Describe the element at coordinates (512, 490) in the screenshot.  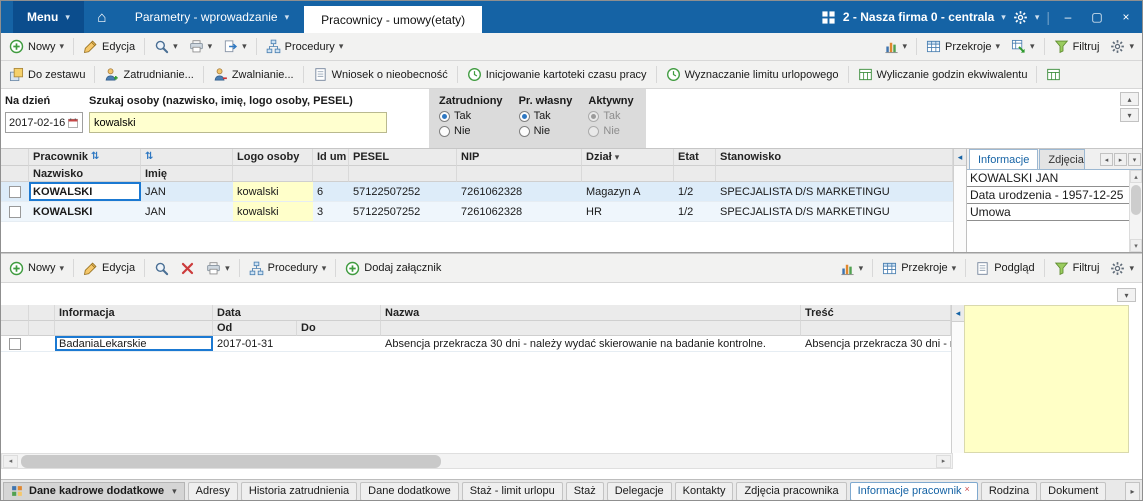
I see `bottom-tab-staz-limit-urlopu: Staż - limit urlopu` at that location.